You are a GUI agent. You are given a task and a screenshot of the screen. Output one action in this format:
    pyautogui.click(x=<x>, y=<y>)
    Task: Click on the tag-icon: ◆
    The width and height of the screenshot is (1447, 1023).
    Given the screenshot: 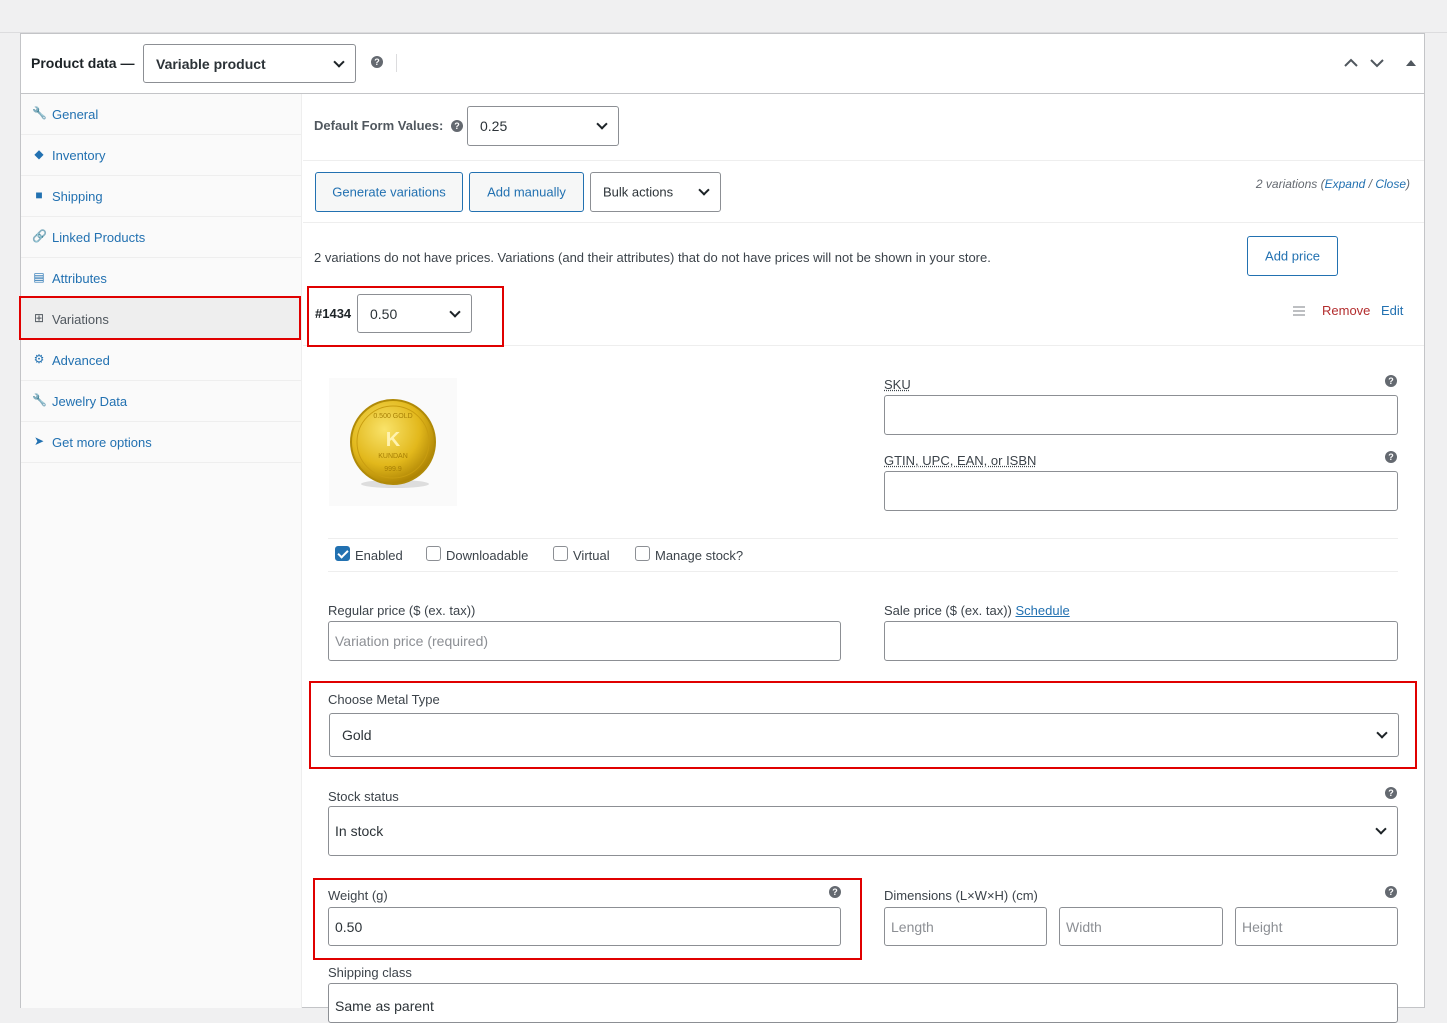 What is the action you would take?
    pyautogui.click(x=39, y=154)
    